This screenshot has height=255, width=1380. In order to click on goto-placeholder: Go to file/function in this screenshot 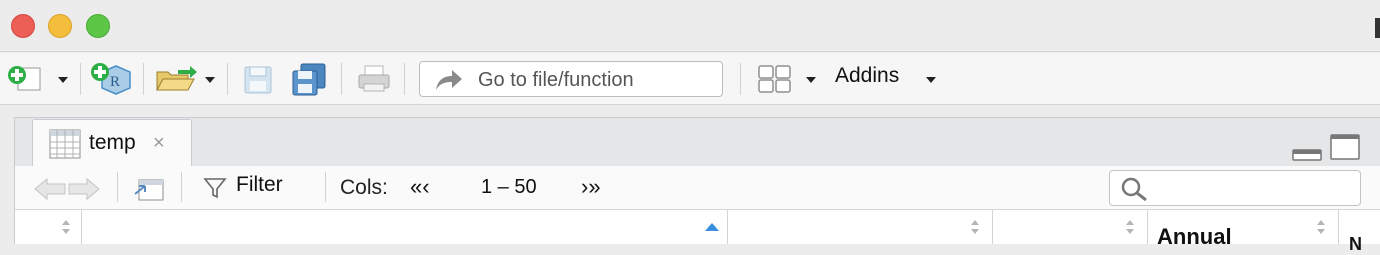, I will do `click(556, 80)`.